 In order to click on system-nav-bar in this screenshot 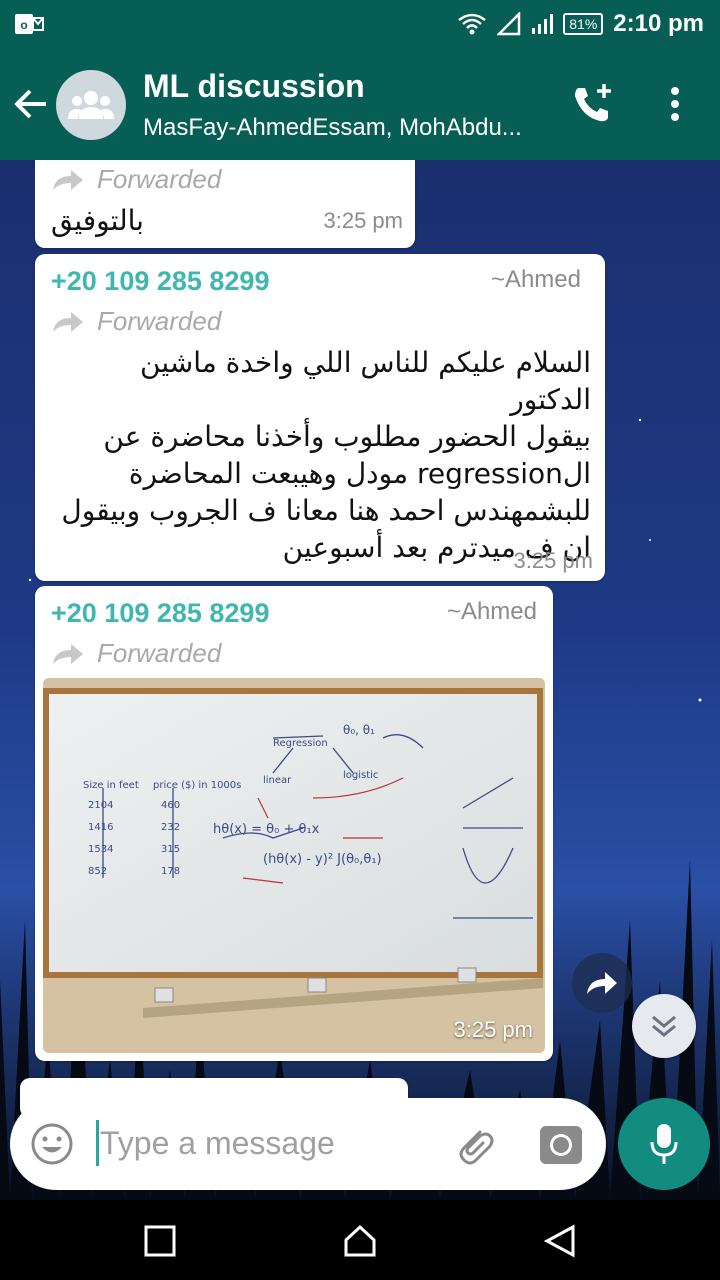, I will do `click(360, 1240)`.